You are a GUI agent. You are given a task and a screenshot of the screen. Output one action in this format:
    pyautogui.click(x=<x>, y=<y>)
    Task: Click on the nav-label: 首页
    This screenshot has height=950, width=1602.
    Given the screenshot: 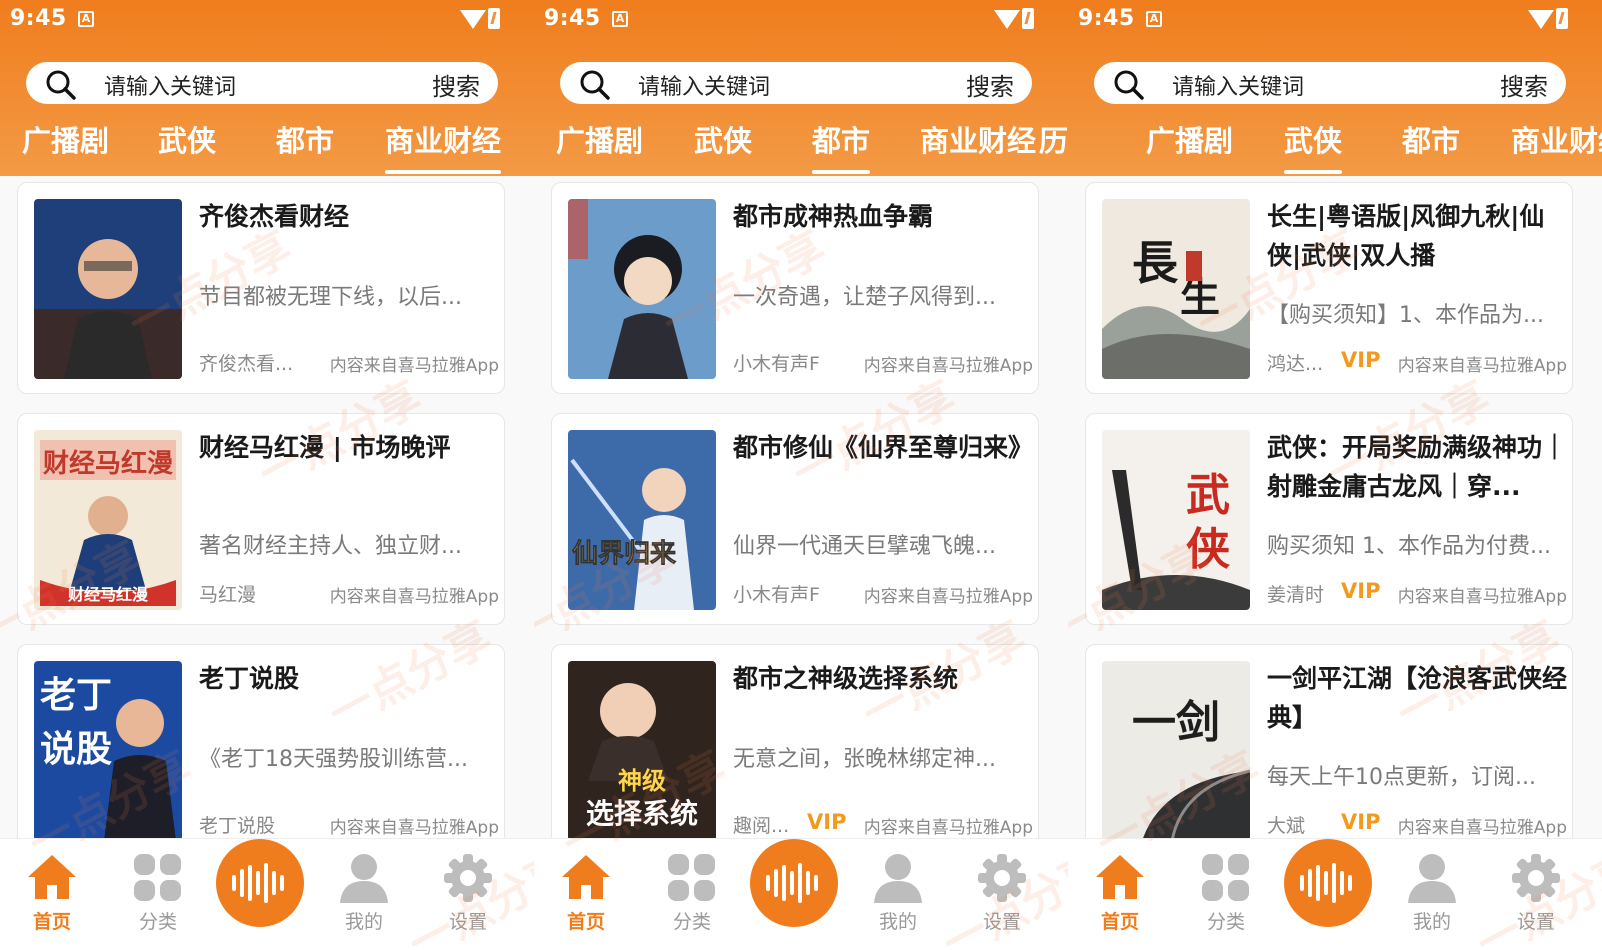 What is the action you would take?
    pyautogui.click(x=1119, y=922)
    